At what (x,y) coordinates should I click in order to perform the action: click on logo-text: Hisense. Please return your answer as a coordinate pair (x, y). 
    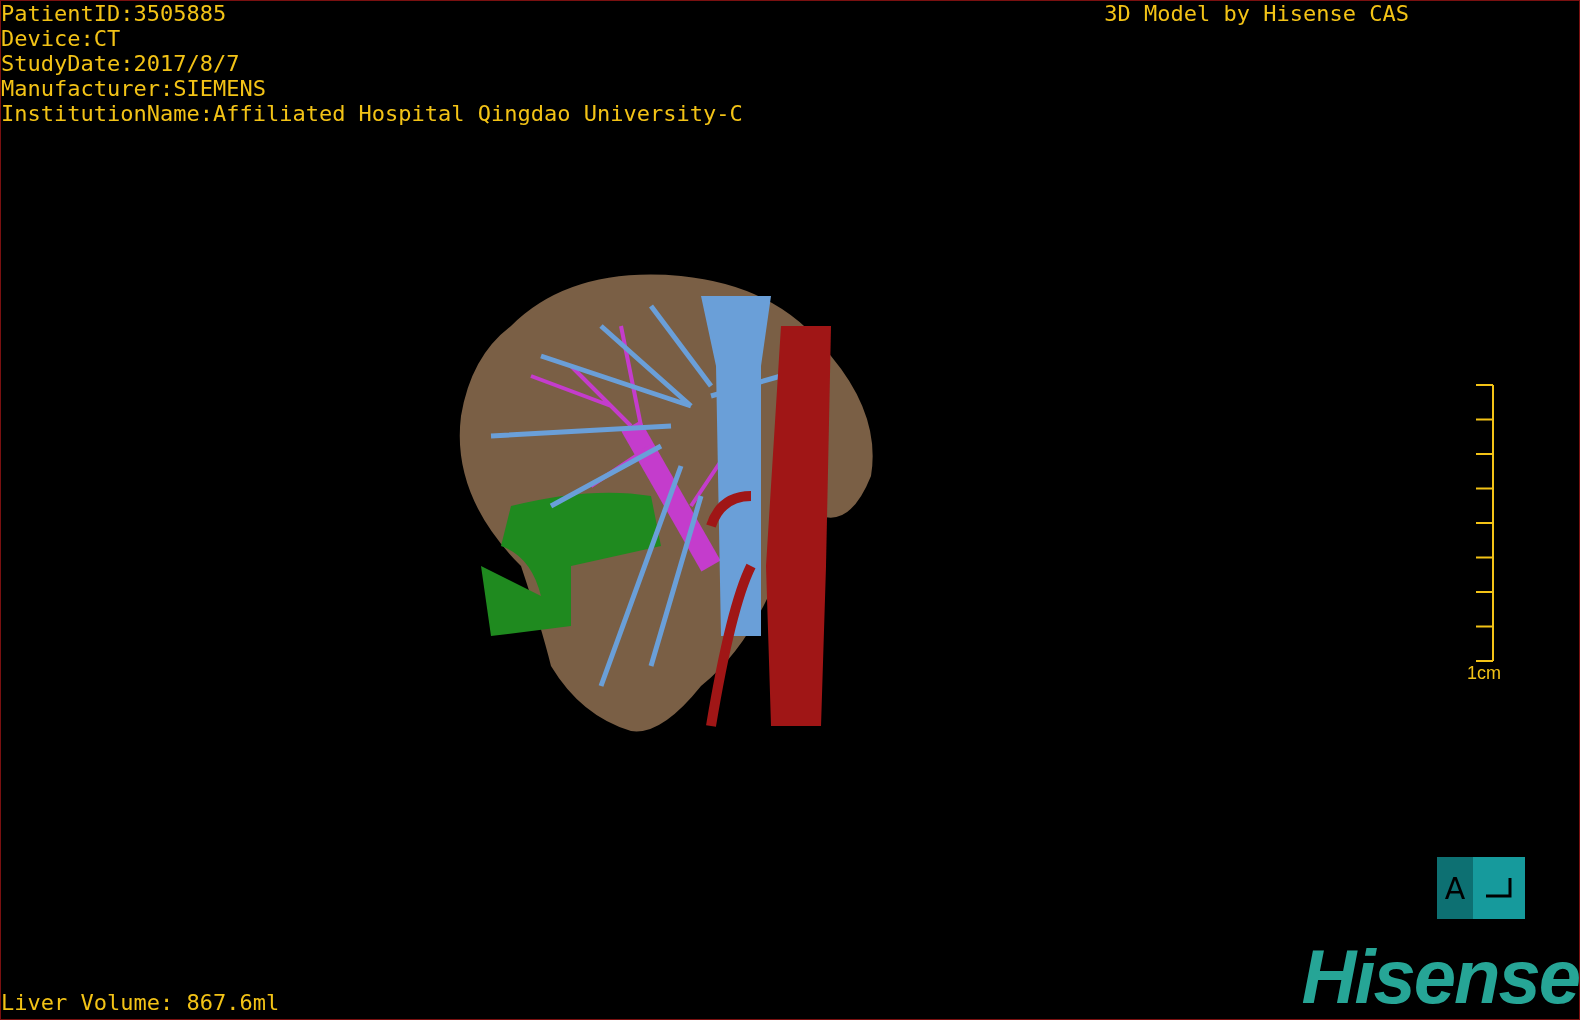
    Looking at the image, I should click on (1440, 977).